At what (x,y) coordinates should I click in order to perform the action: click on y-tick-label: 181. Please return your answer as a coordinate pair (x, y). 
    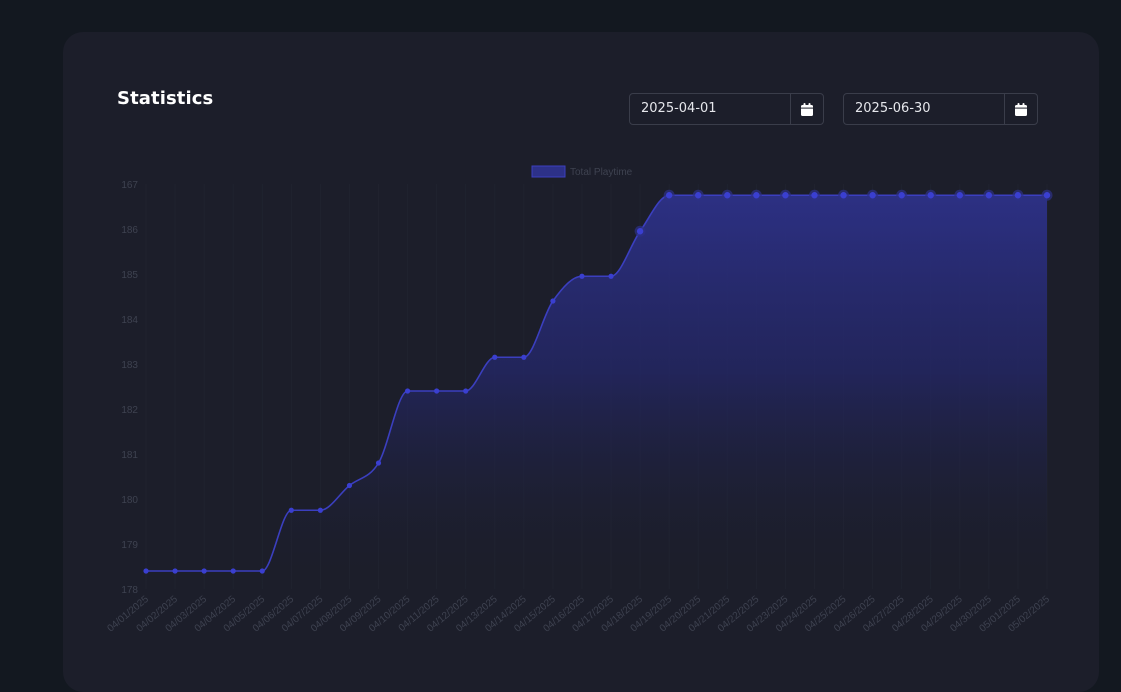
    Looking at the image, I should click on (129, 455).